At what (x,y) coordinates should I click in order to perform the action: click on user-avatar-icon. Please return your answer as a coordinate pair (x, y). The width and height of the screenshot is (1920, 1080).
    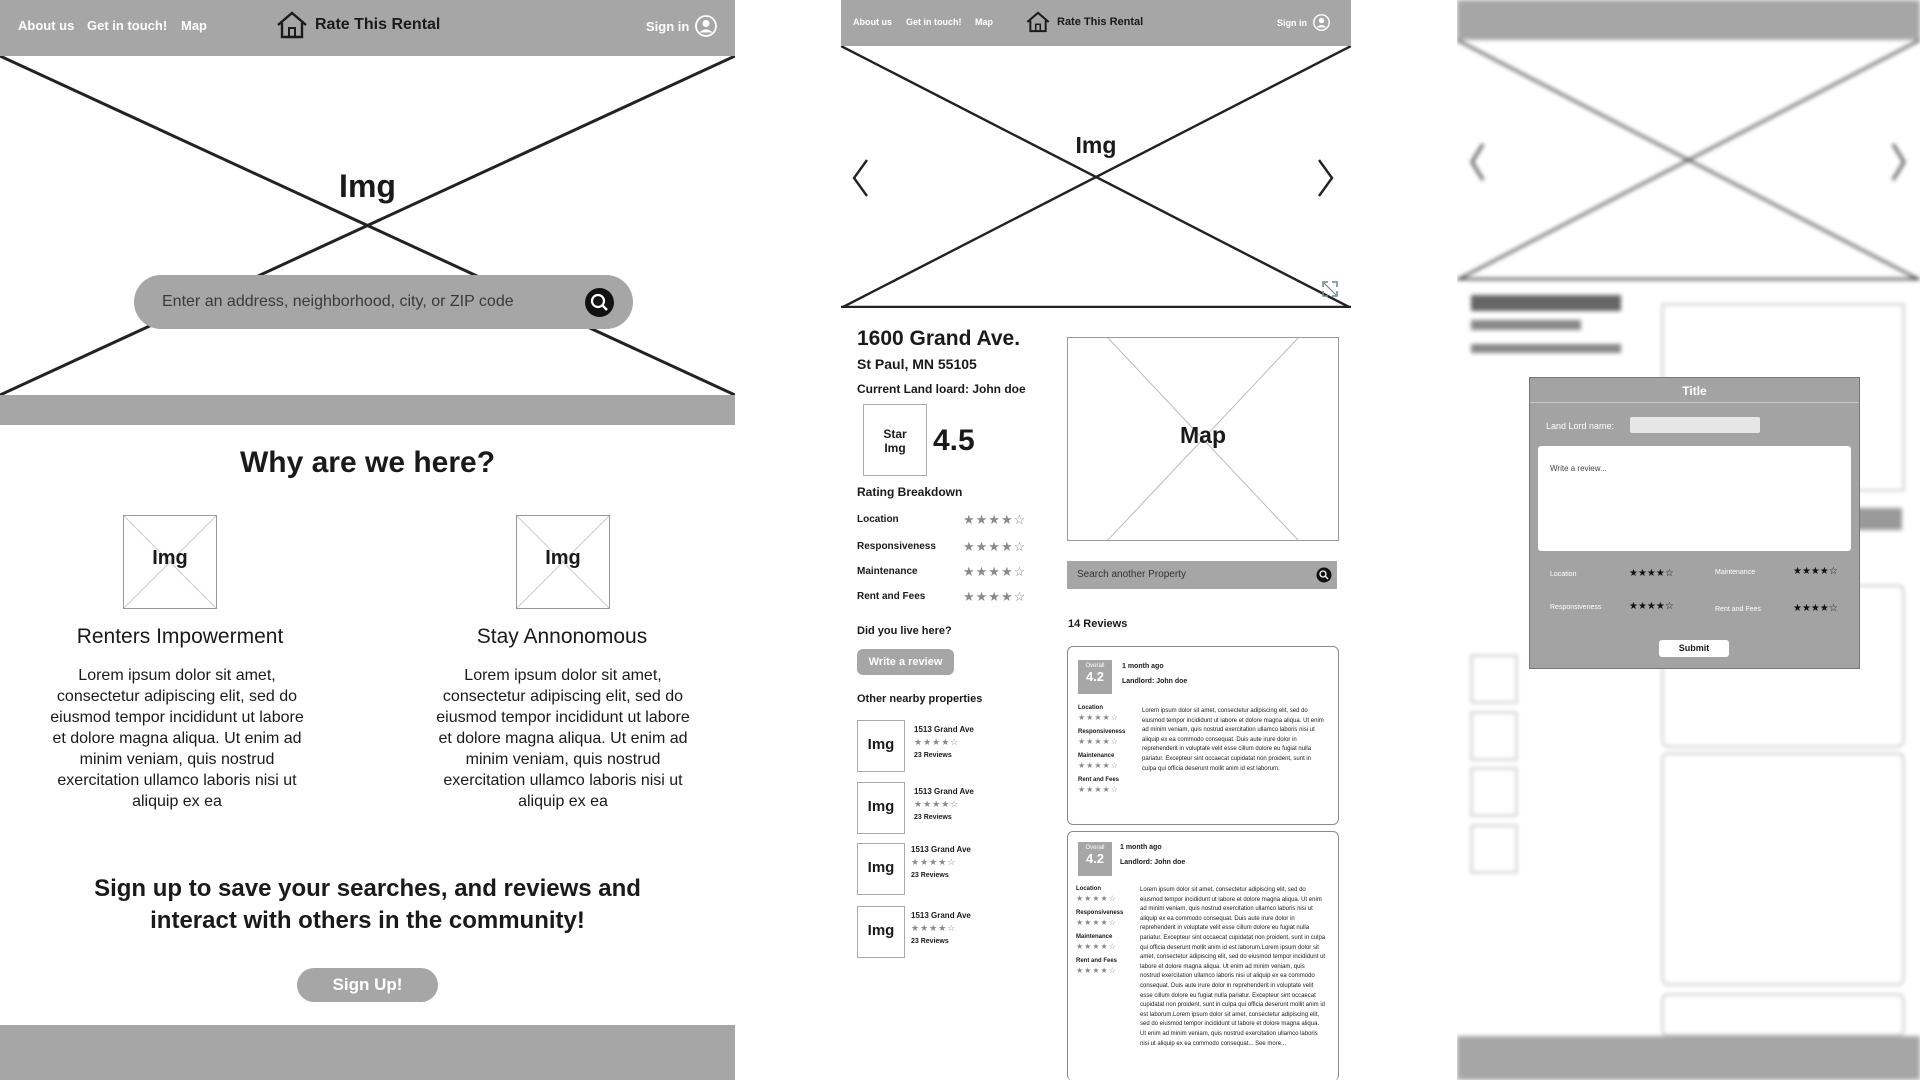
    Looking at the image, I should click on (706, 26).